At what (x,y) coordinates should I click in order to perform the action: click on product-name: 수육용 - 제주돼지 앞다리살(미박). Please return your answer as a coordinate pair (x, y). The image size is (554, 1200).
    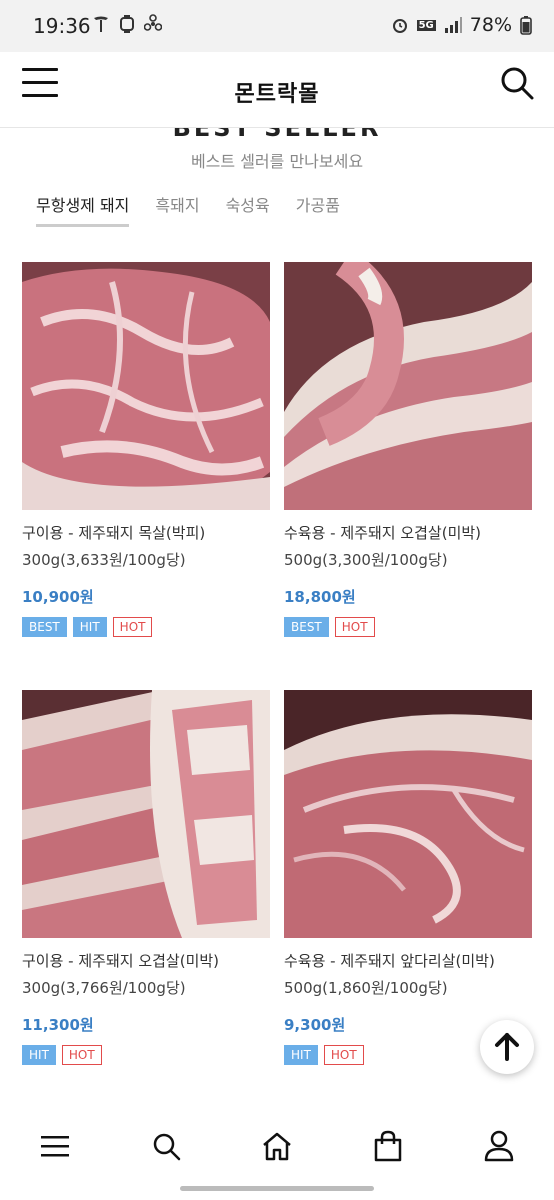
    Looking at the image, I should click on (409, 960).